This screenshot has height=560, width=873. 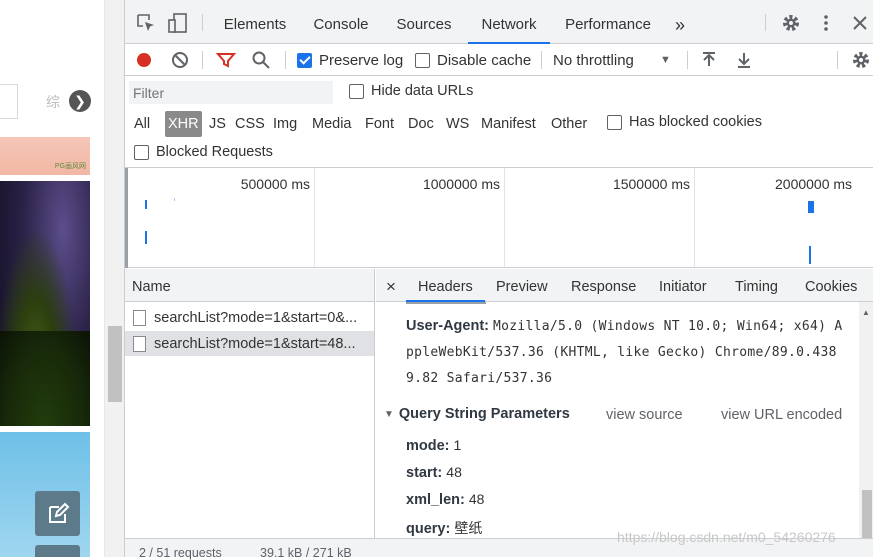 I want to click on scroll-up-icon: ▲, so click(x=866, y=312).